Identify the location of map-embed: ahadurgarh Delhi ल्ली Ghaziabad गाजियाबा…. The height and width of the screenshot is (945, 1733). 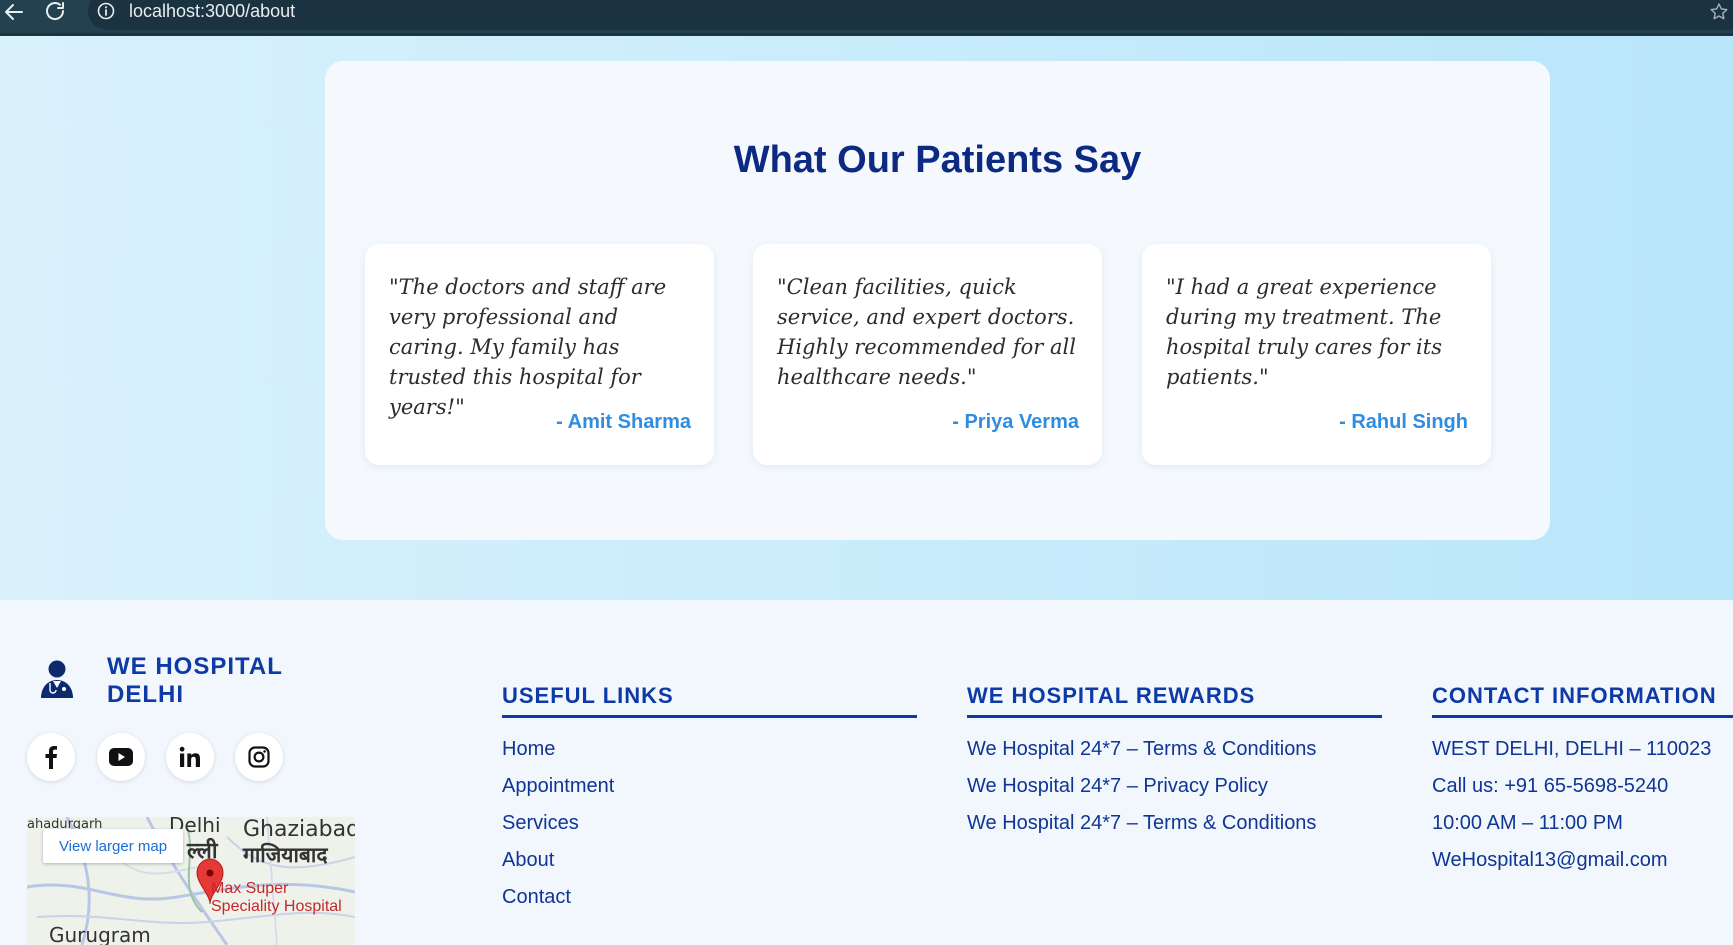
(191, 881).